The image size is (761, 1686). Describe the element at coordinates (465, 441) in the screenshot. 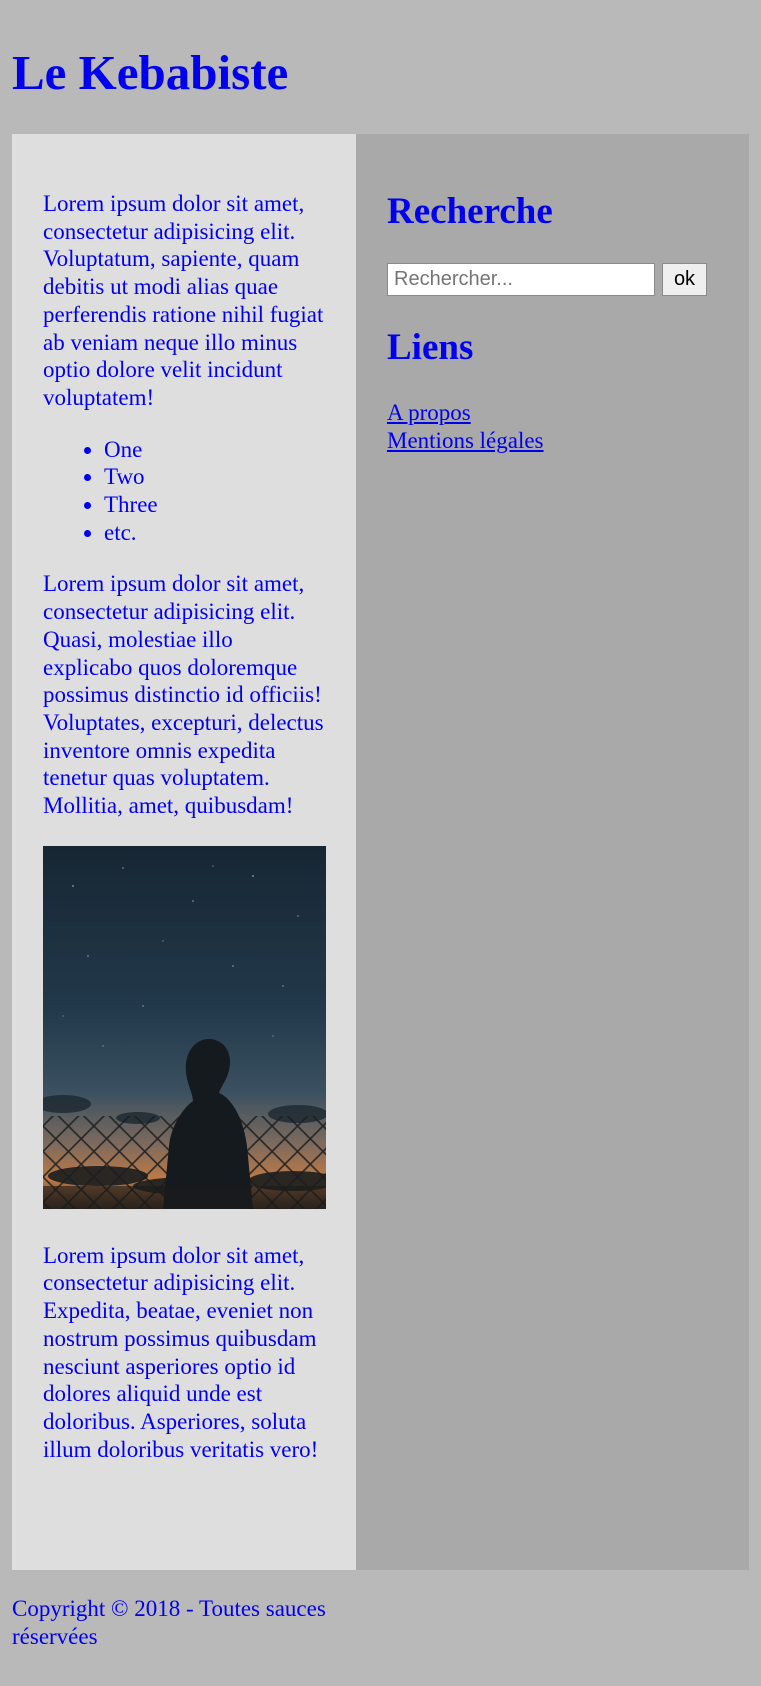

I see `link-mentions-legales: Mentions légales` at that location.